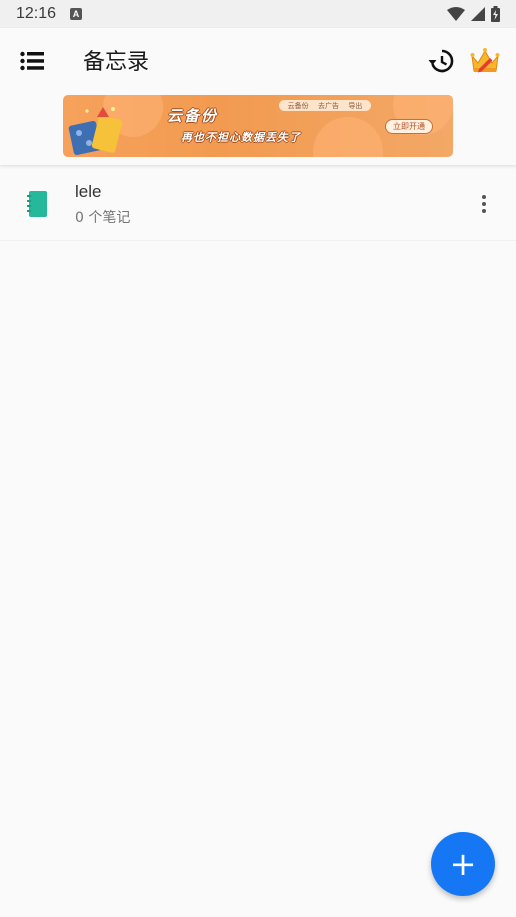  What do you see at coordinates (241, 137) in the screenshot?
I see `banner-subtitle: 再也不担心数据丢失了` at bounding box center [241, 137].